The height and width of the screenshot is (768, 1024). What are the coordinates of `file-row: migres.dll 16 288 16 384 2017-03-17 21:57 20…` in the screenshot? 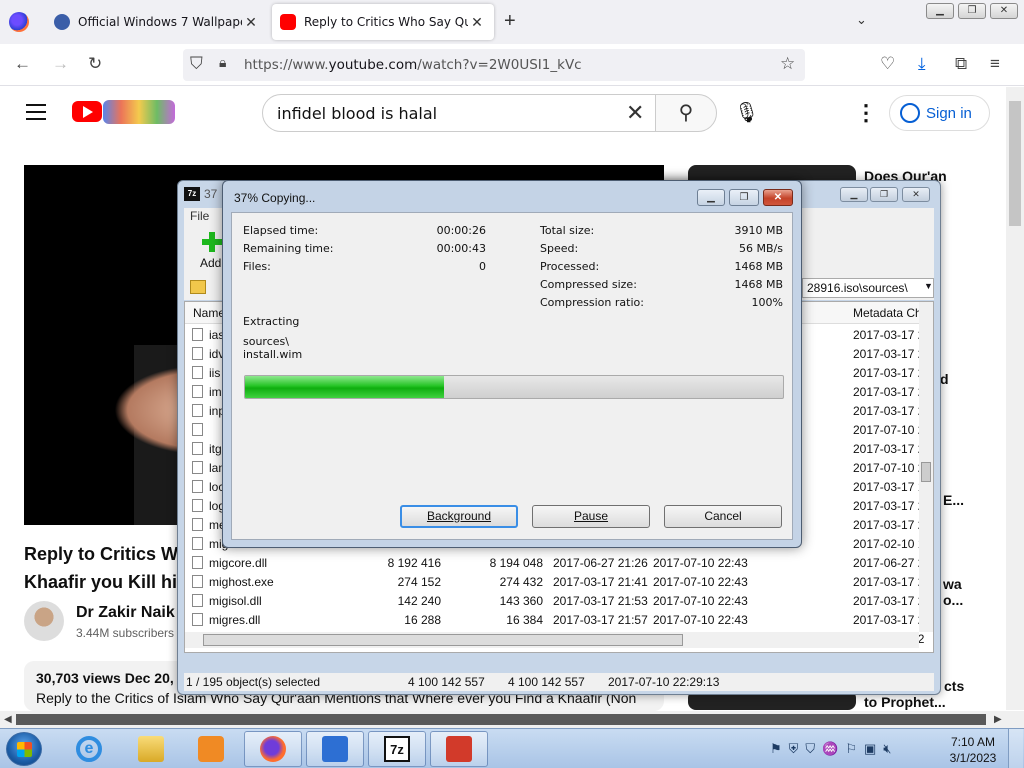 It's located at (559, 619).